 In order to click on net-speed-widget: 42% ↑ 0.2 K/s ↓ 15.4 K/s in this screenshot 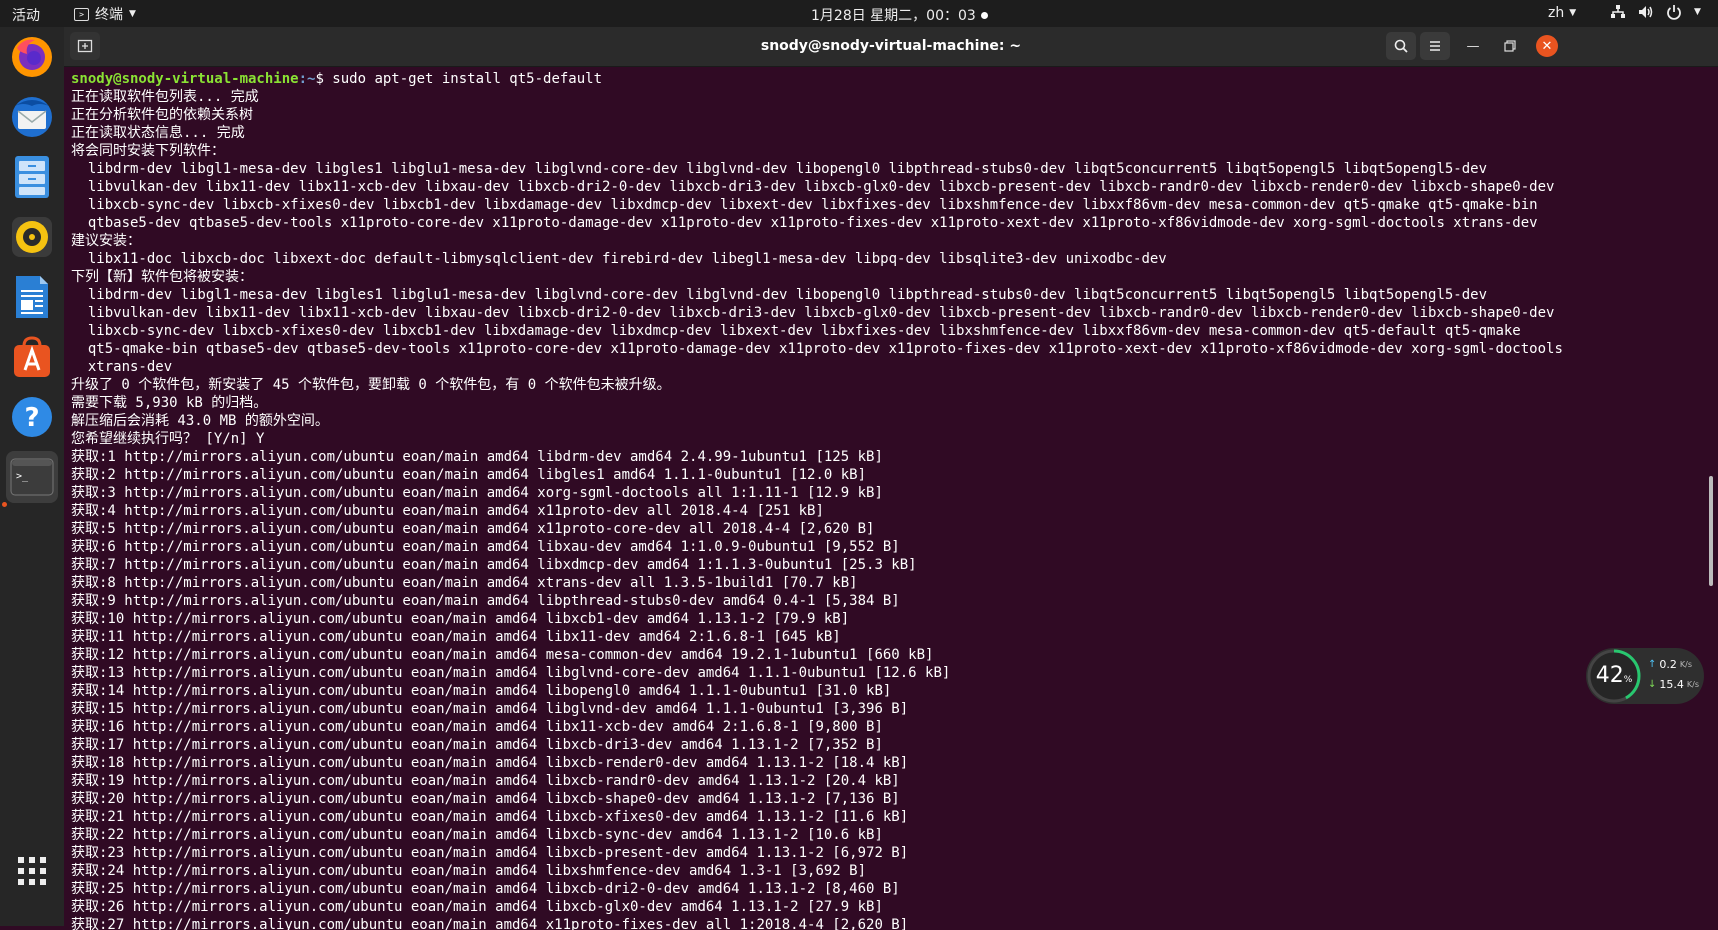, I will do `click(1645, 676)`.